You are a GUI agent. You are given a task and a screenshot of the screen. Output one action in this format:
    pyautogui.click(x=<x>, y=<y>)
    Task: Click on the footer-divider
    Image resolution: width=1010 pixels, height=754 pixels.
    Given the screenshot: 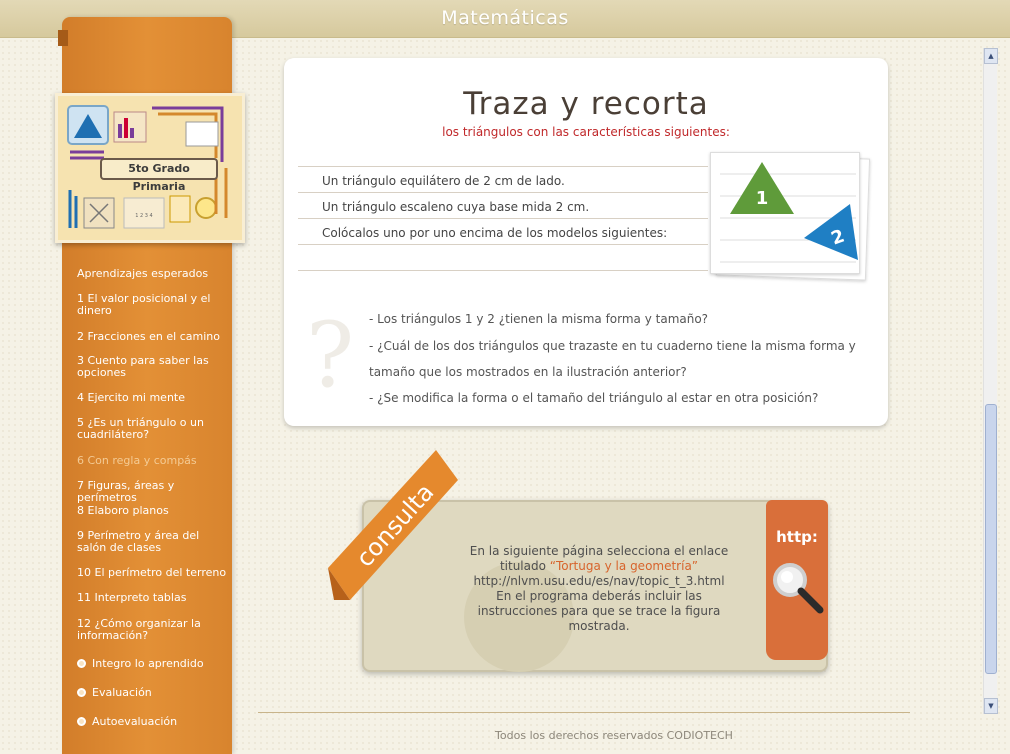 What is the action you would take?
    pyautogui.click(x=584, y=712)
    